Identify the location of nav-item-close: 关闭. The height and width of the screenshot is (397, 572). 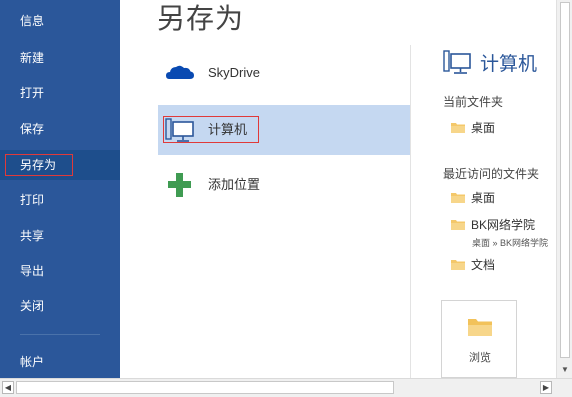
(60, 306).